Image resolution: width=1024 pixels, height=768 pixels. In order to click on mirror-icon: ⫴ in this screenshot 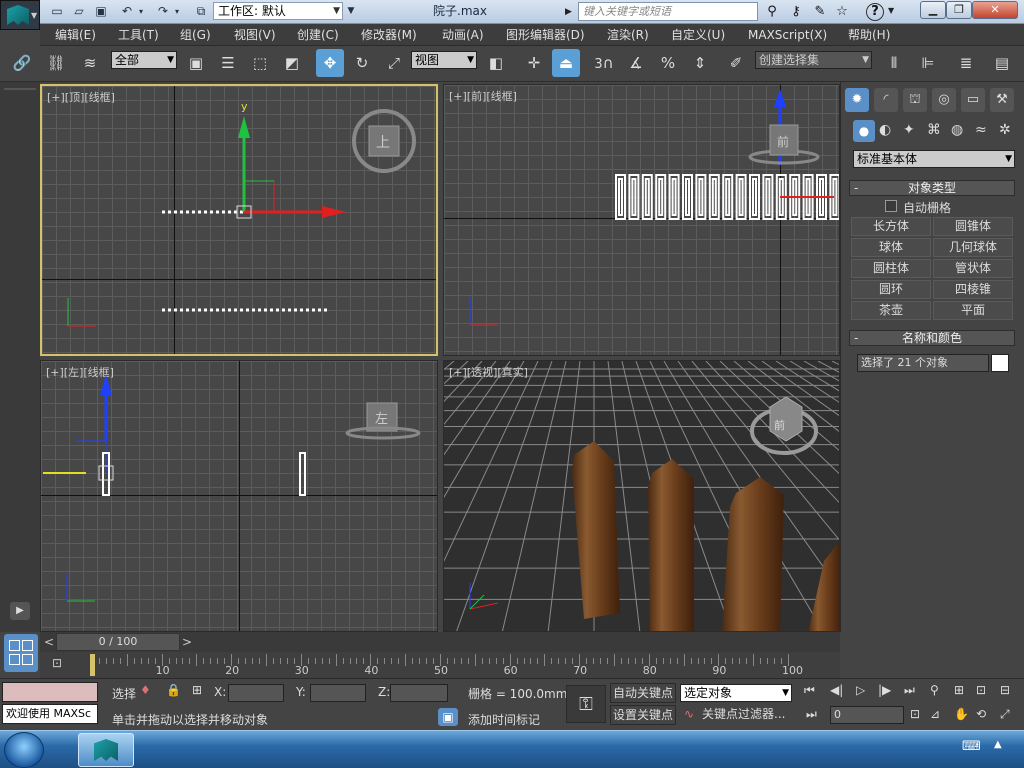, I will do `click(894, 63)`.